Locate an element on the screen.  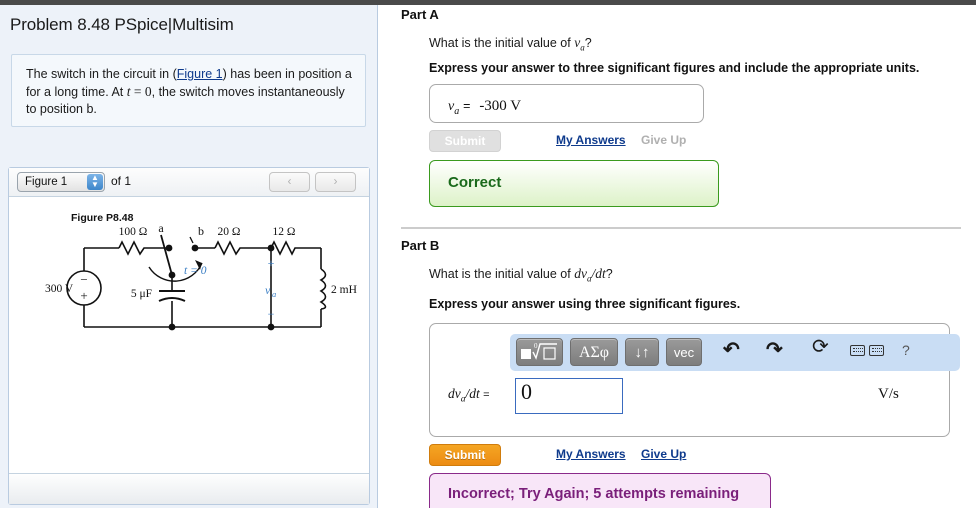
figure-select-value: Figure 1 is located at coordinates (46, 182).